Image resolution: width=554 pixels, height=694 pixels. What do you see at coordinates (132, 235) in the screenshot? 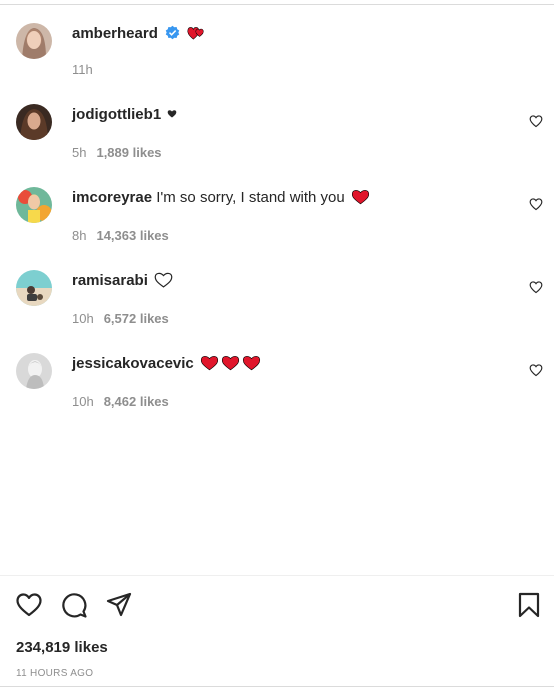
I see `comment-likes: 14,363 likes` at bounding box center [132, 235].